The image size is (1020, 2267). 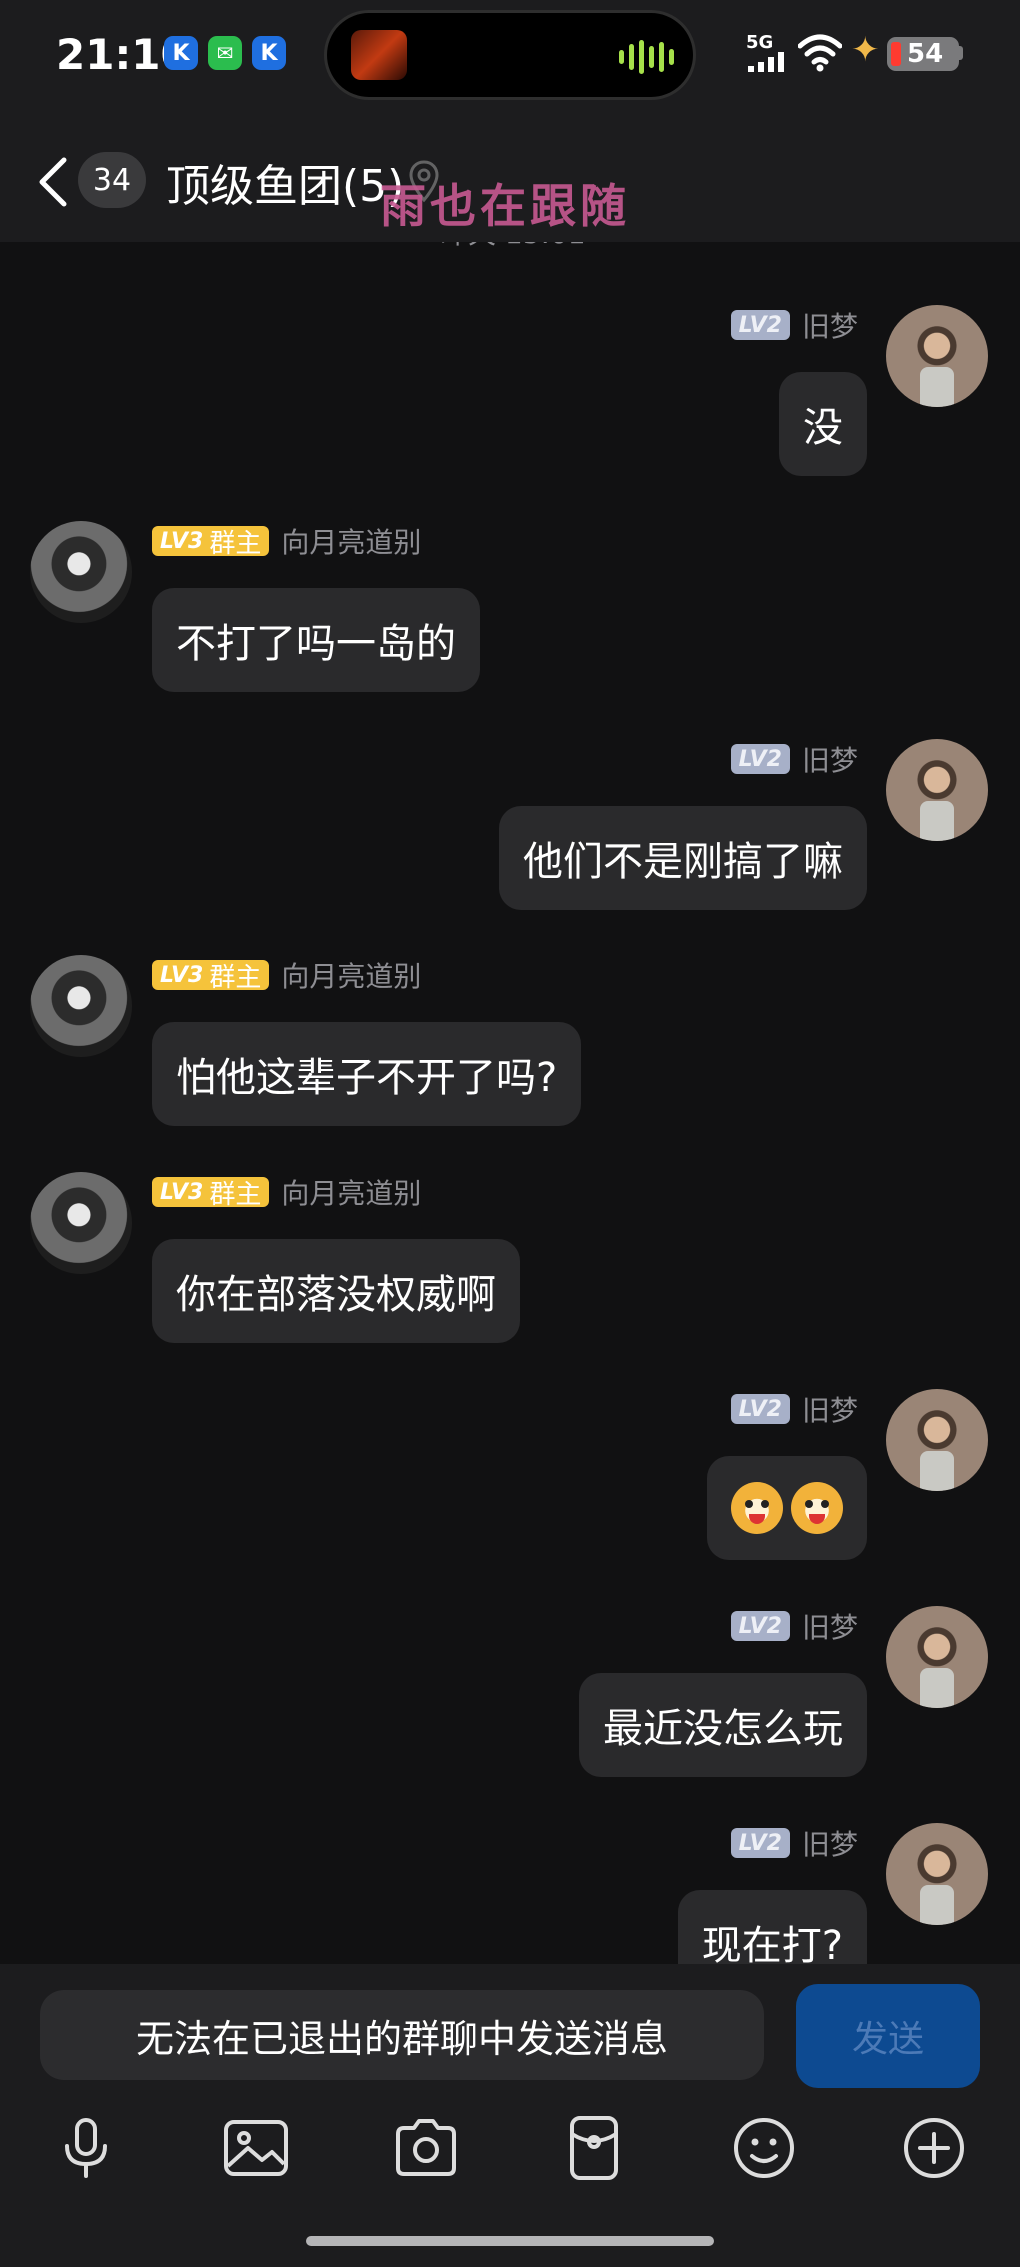 I want to click on battery-level, so click(x=896, y=54).